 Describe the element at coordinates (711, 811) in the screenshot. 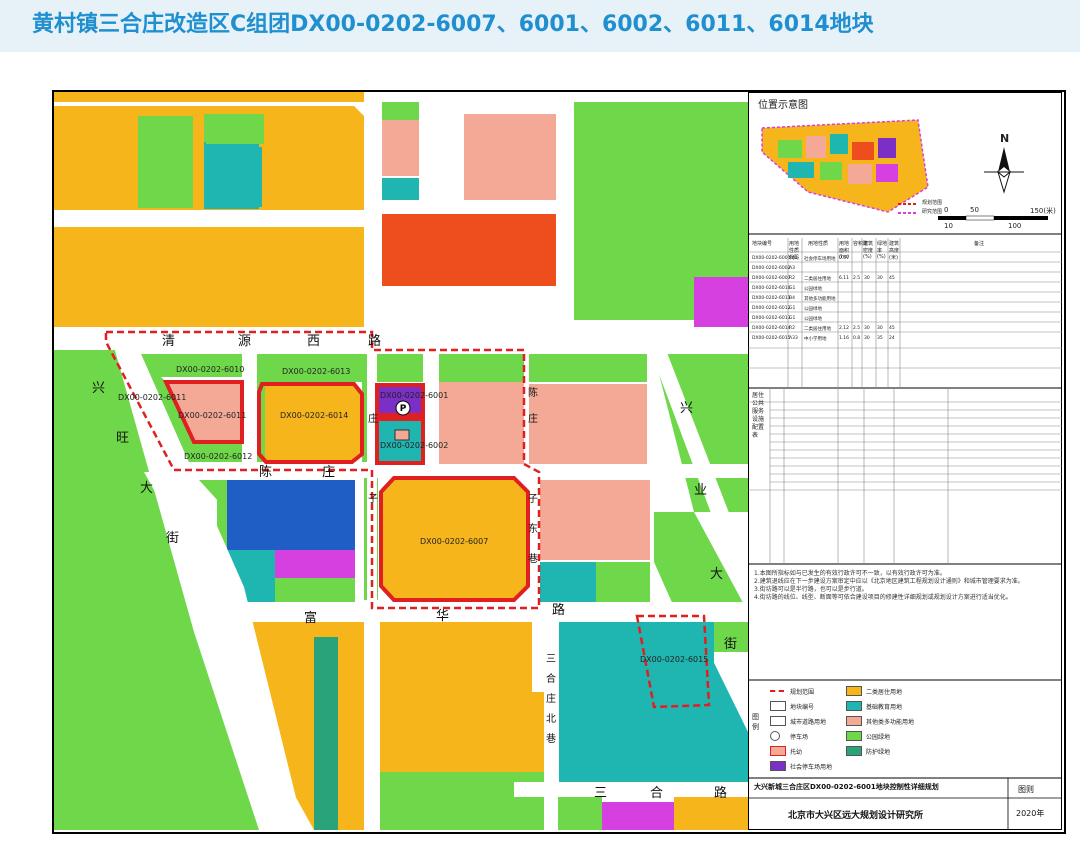

I see `block-residential-br` at that location.